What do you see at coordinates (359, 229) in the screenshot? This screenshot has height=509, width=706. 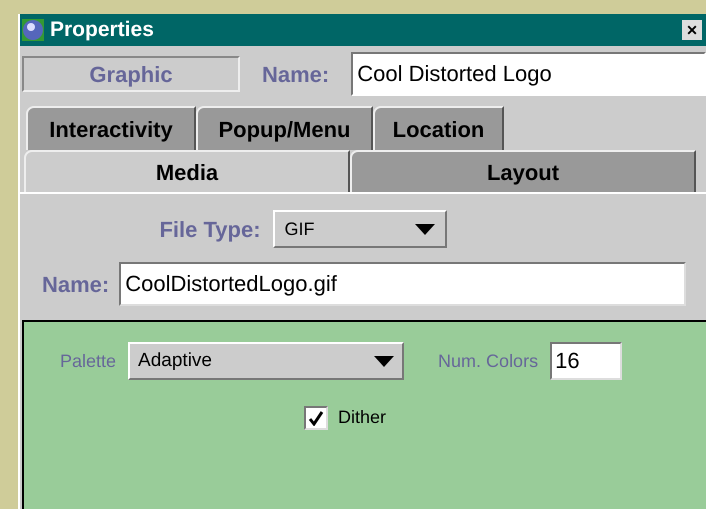 I see `file-type-dropdown: GIF` at bounding box center [359, 229].